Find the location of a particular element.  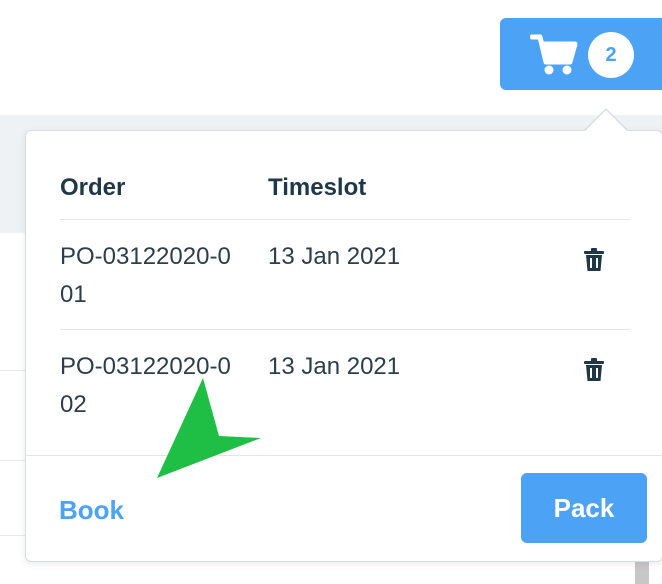

table-header: Order Timeslot is located at coordinates (345, 188).